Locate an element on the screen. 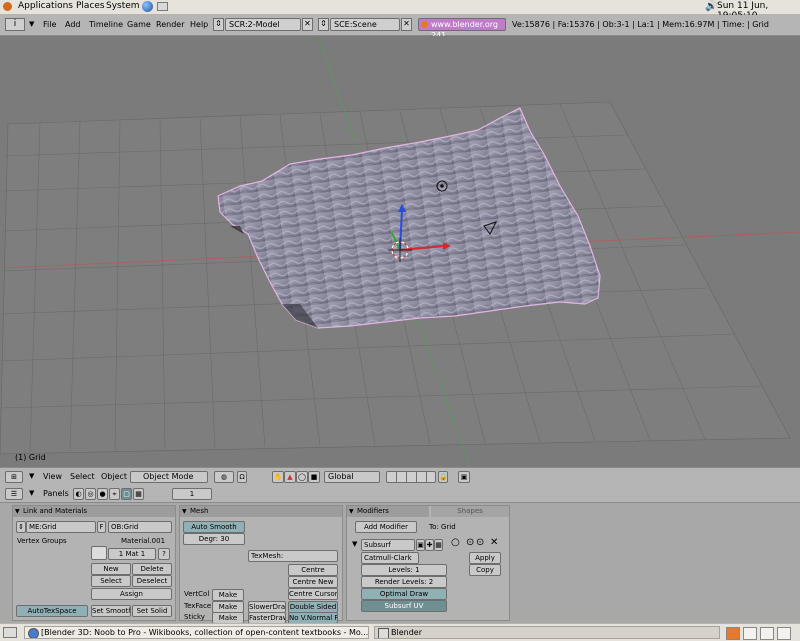 This screenshot has height=641, width=800. render-preview-button: ▣ is located at coordinates (464, 477).